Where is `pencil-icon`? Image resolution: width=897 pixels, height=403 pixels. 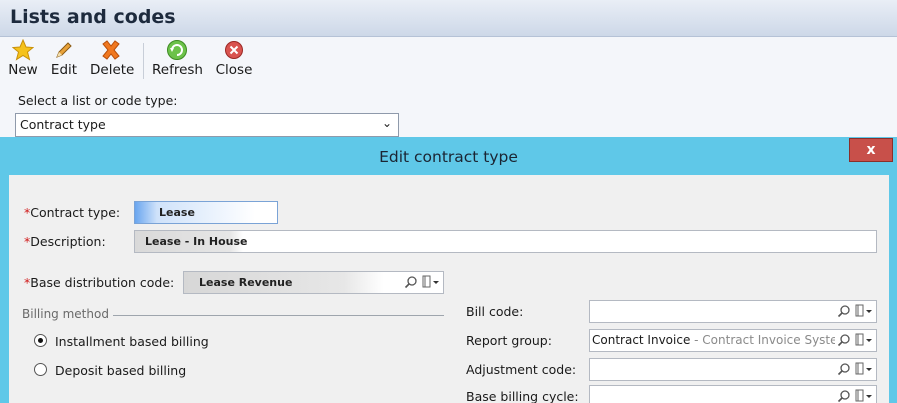 pencil-icon is located at coordinates (64, 50).